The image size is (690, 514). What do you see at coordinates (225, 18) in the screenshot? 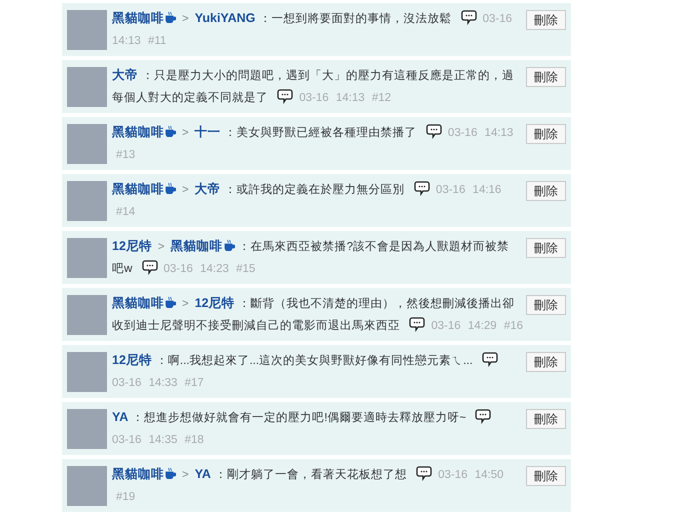
I see `user-name-link: YukiYANG` at bounding box center [225, 18].